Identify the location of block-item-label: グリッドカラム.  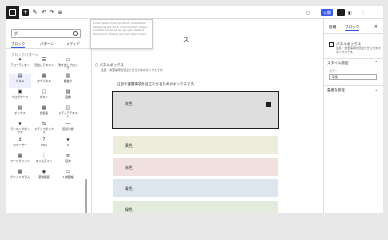
(20, 177).